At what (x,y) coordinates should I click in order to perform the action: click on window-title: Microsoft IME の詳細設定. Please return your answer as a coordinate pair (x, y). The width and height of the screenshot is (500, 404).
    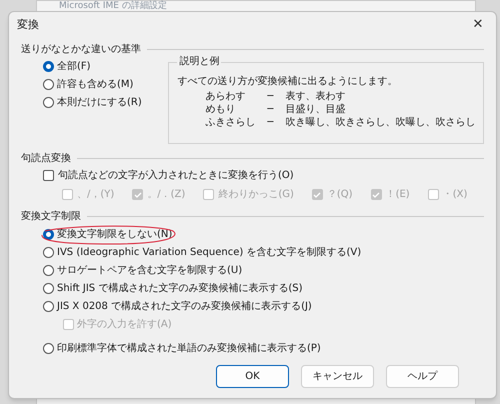
    Looking at the image, I should click on (113, 6).